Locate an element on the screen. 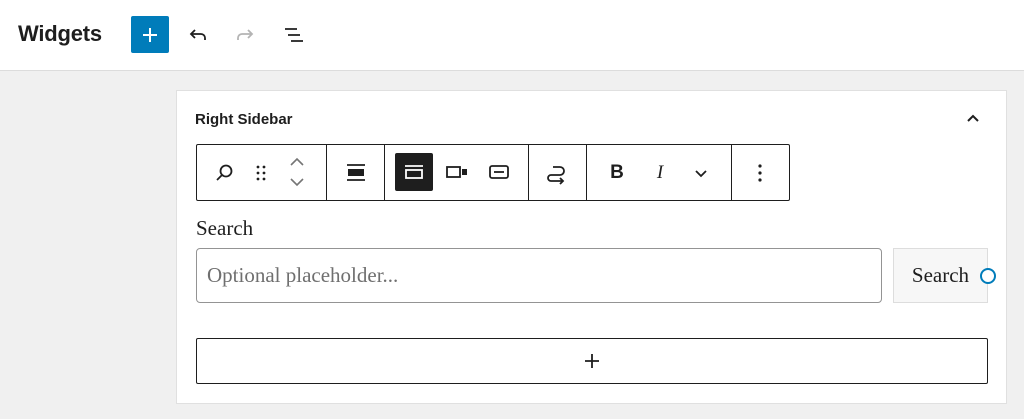  italic-icon: I is located at coordinates (660, 172).